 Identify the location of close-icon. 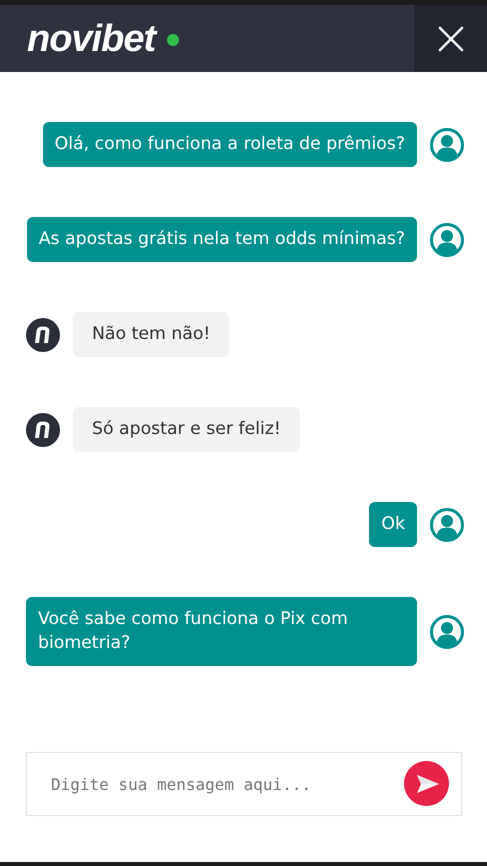
(451, 39).